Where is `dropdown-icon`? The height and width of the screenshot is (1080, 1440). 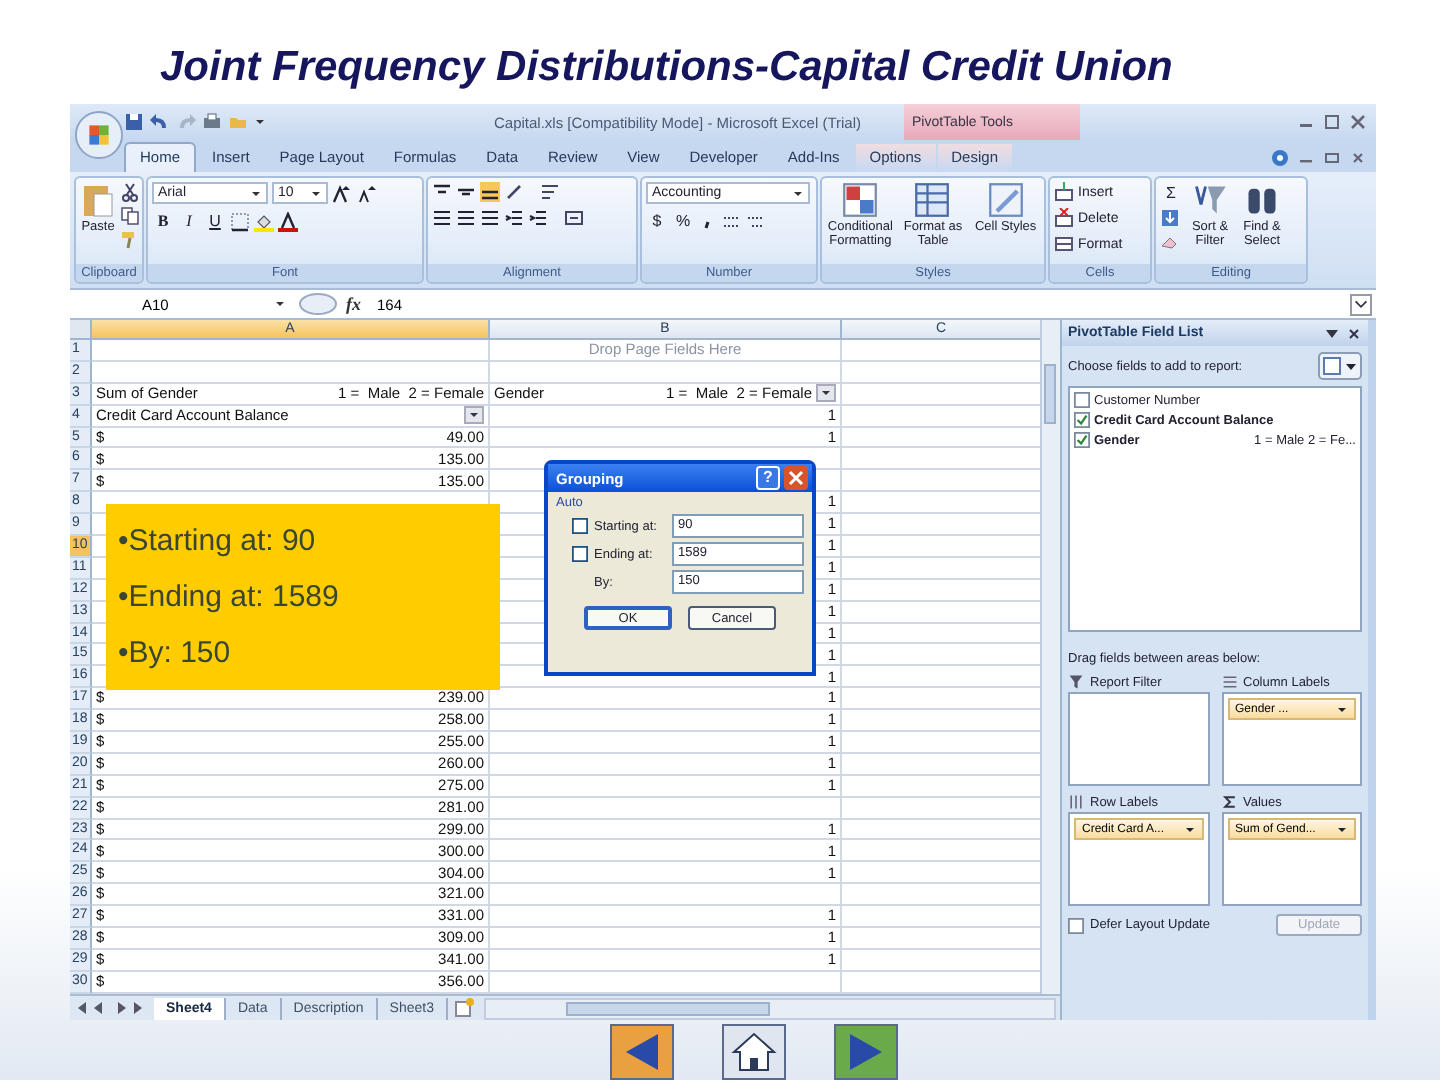
dropdown-icon is located at coordinates (1332, 333).